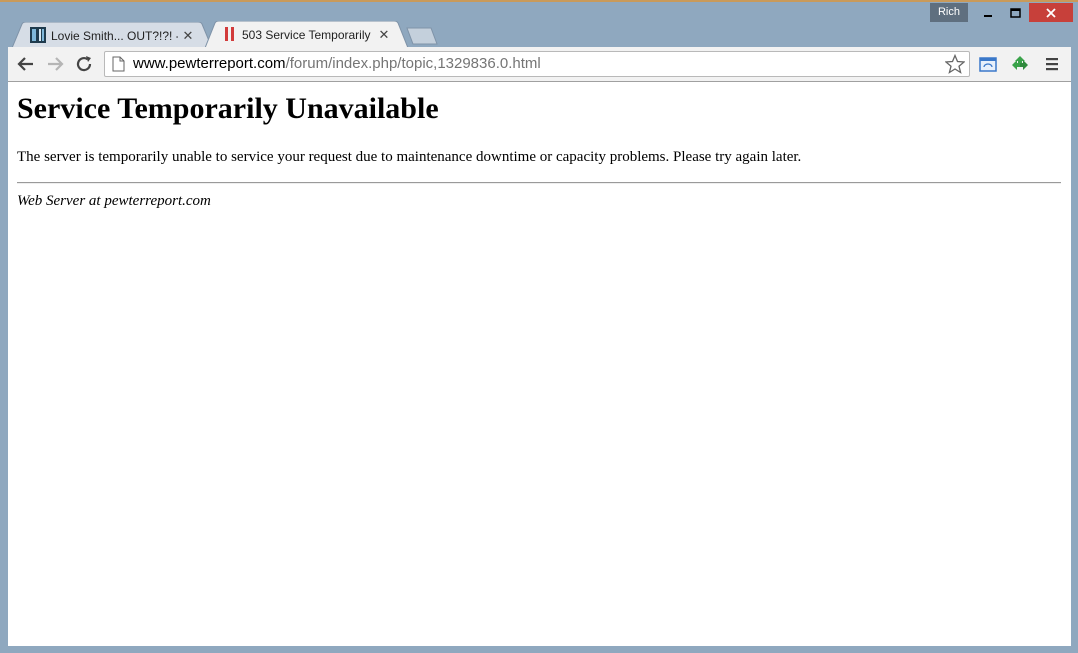 The height and width of the screenshot is (653, 1078). Describe the element at coordinates (228, 108) in the screenshot. I see `page-title: Service Temporarily Unavailable` at that location.